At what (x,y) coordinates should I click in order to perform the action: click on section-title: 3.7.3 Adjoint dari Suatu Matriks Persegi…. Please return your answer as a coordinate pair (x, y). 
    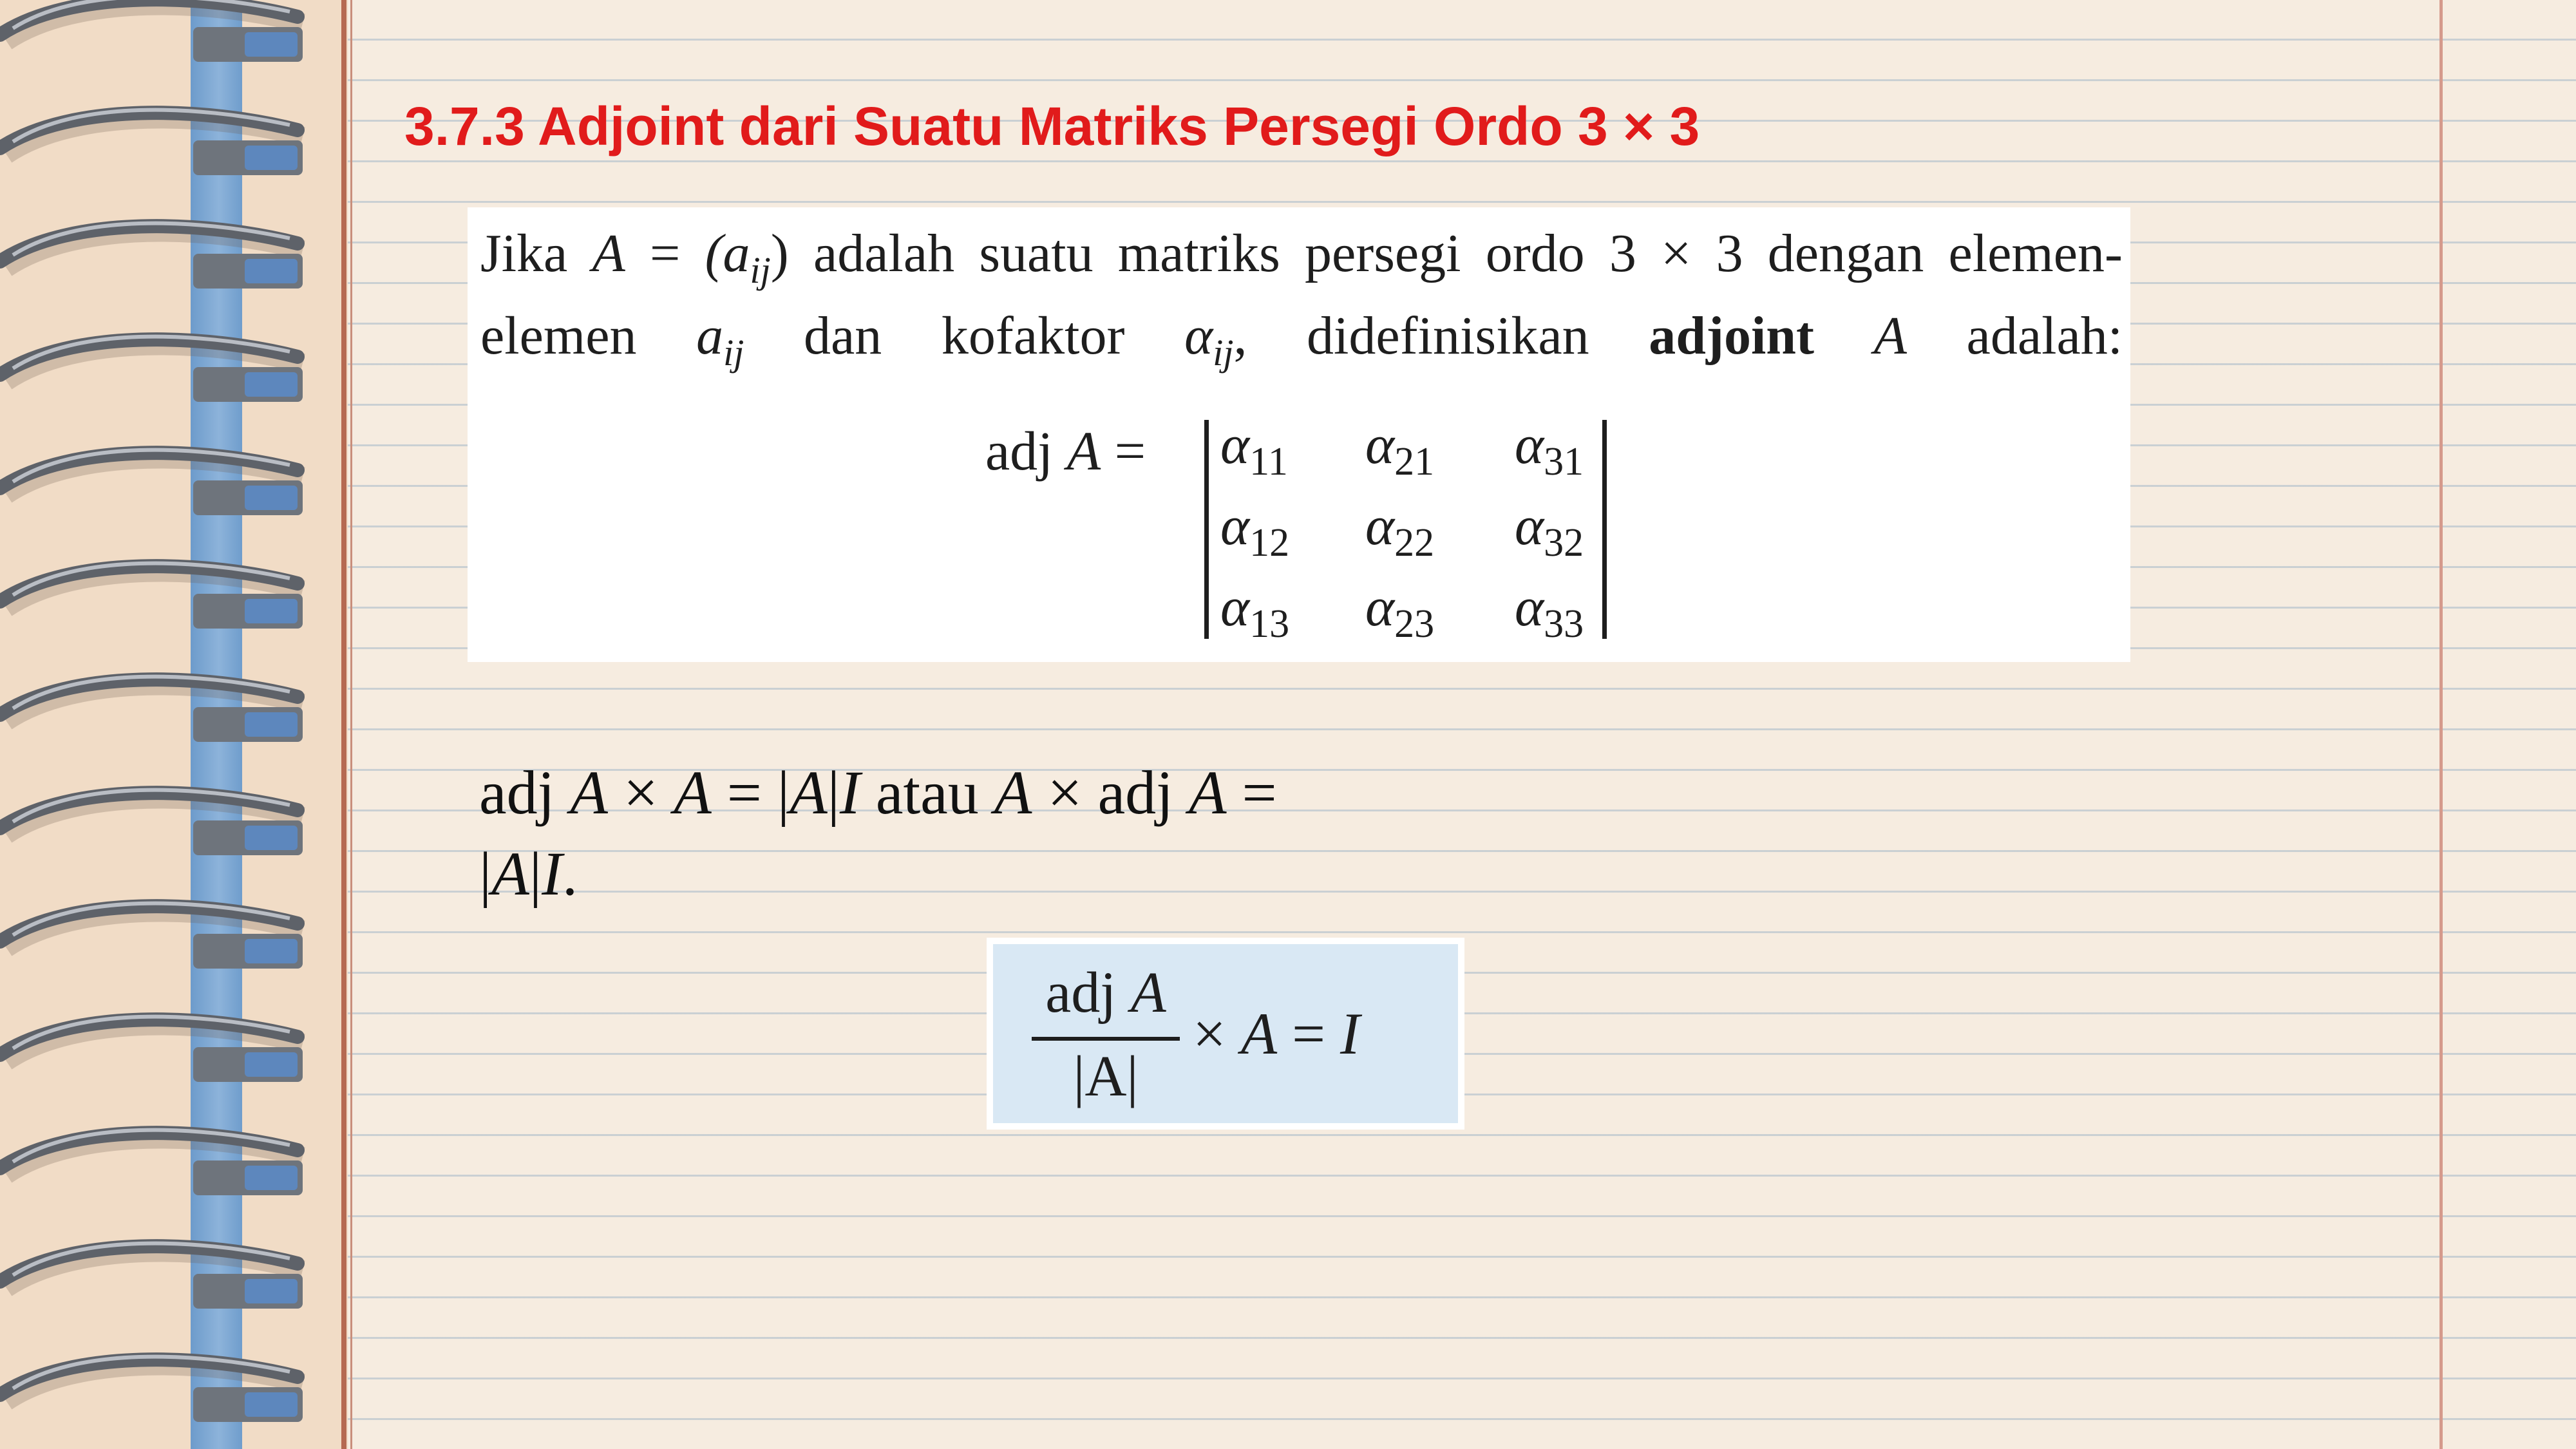
    Looking at the image, I should click on (1052, 126).